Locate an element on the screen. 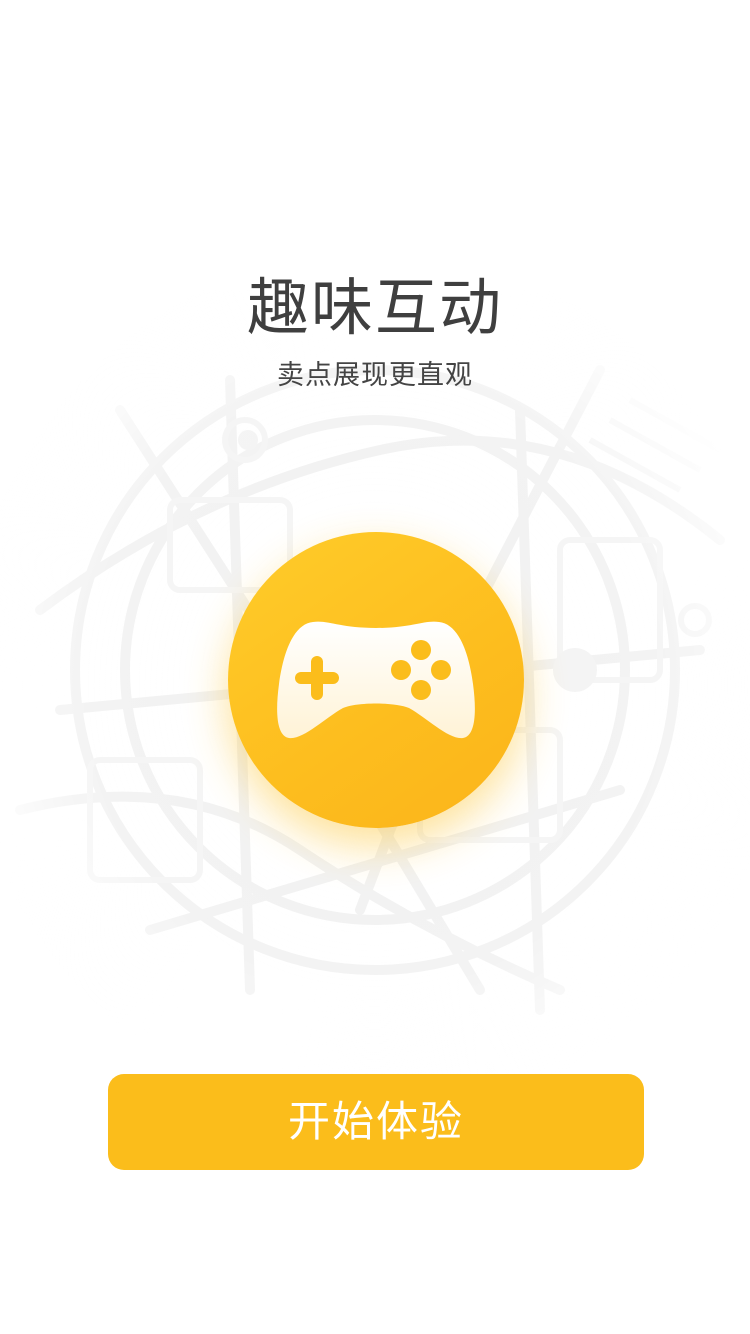 The height and width of the screenshot is (1334, 750). start-experience-button: 开始体验 is located at coordinates (376, 1122).